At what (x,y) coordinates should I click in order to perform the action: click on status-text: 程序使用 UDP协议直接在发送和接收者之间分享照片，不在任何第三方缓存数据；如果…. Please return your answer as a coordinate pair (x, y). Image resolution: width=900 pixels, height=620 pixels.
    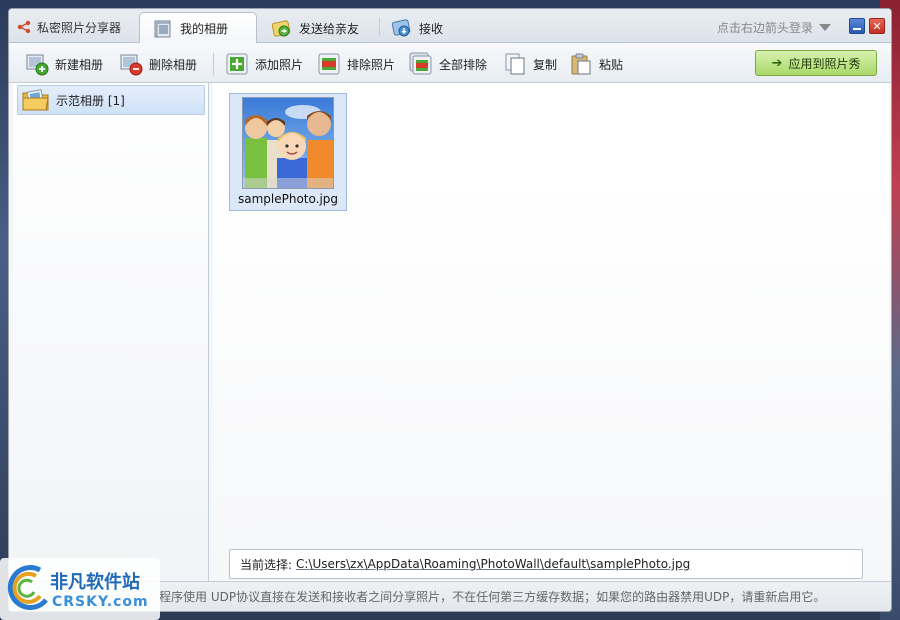
    Looking at the image, I should click on (492, 597).